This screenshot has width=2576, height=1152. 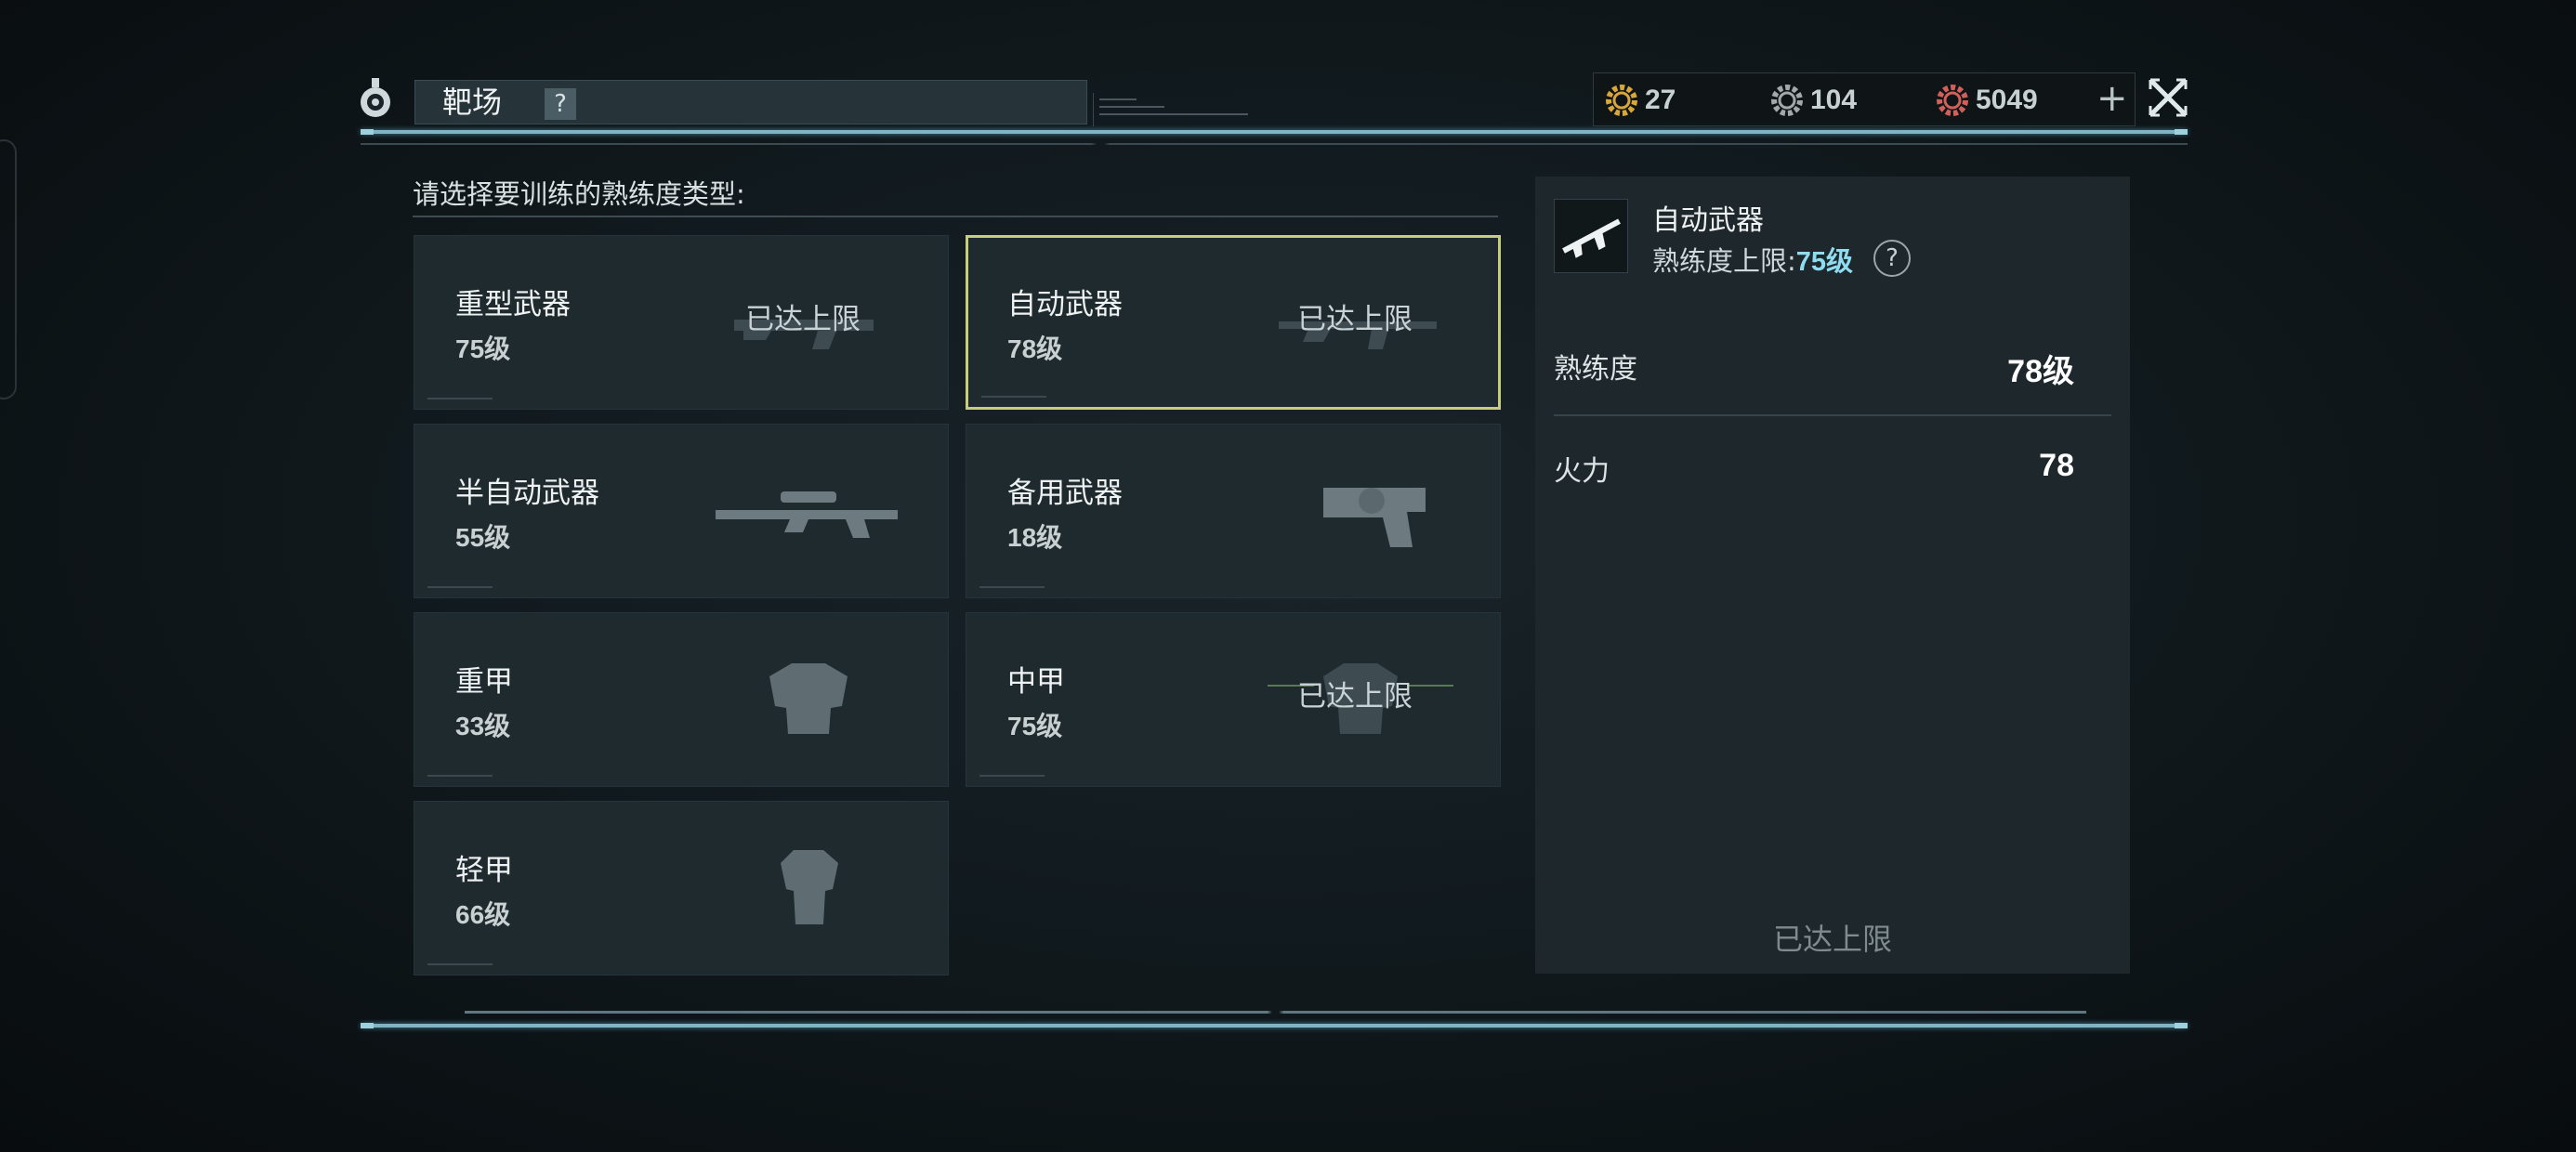 I want to click on category-level: 18级, so click(x=1035, y=537).